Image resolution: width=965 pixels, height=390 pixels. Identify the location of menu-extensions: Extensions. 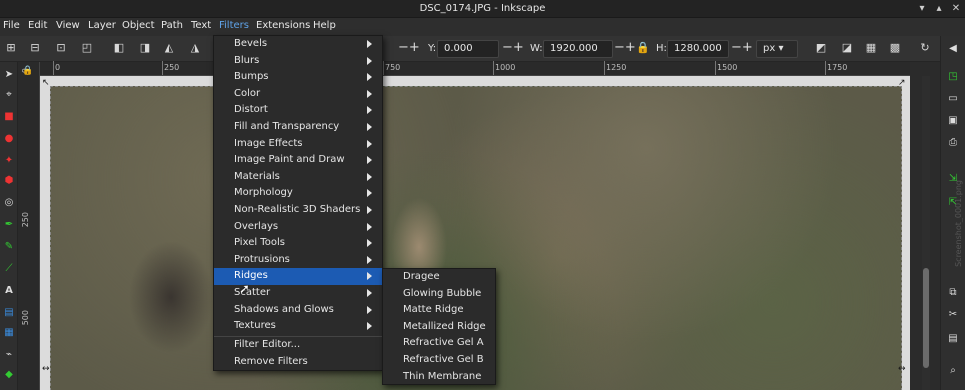
(283, 25).